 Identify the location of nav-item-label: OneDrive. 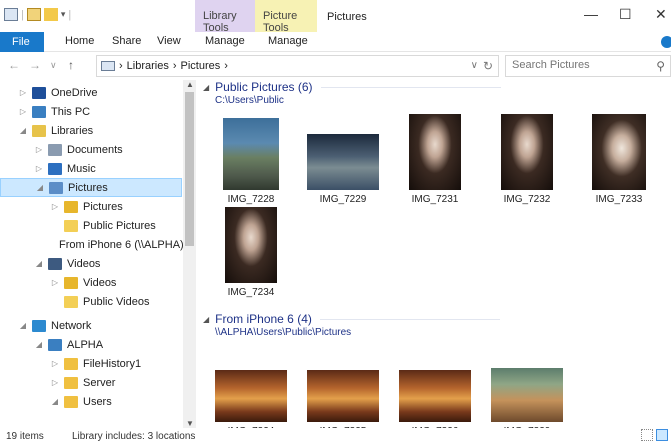
(74, 92).